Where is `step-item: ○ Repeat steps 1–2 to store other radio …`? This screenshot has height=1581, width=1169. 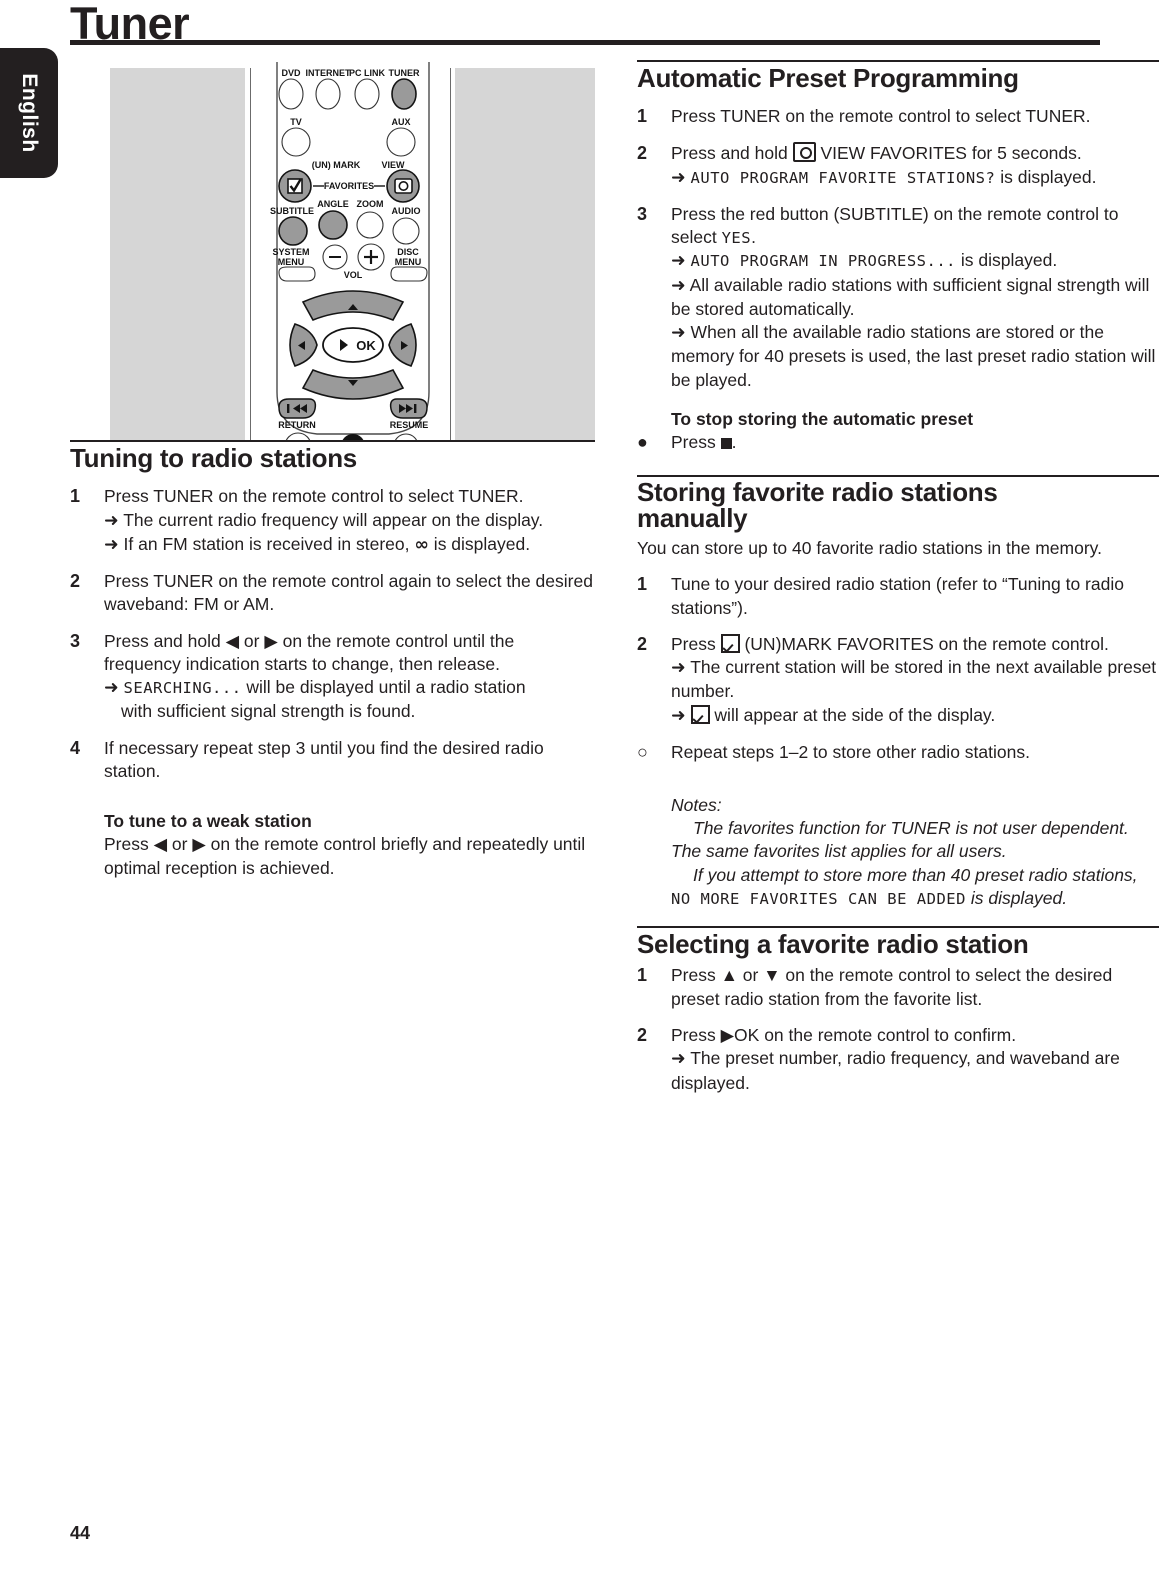
step-item: ○ Repeat steps 1–2 to store other radio … is located at coordinates (898, 753).